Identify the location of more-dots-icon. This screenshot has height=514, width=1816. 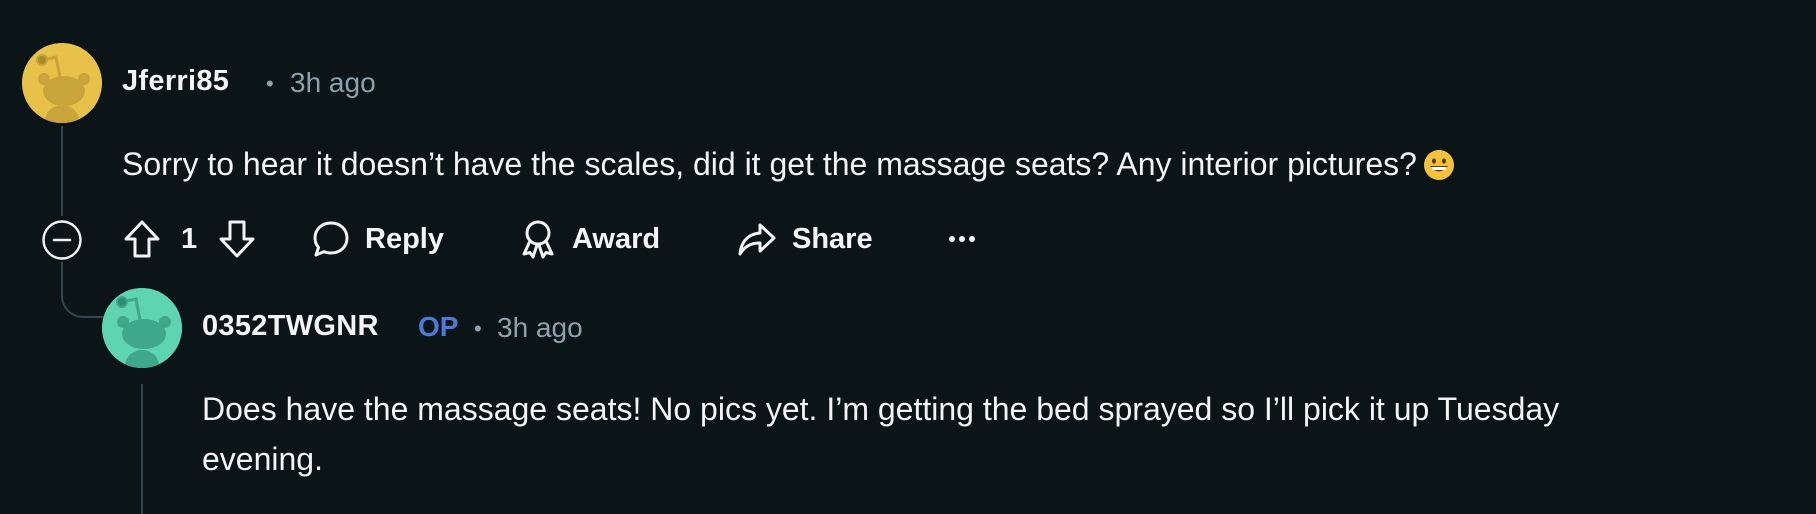
(962, 239).